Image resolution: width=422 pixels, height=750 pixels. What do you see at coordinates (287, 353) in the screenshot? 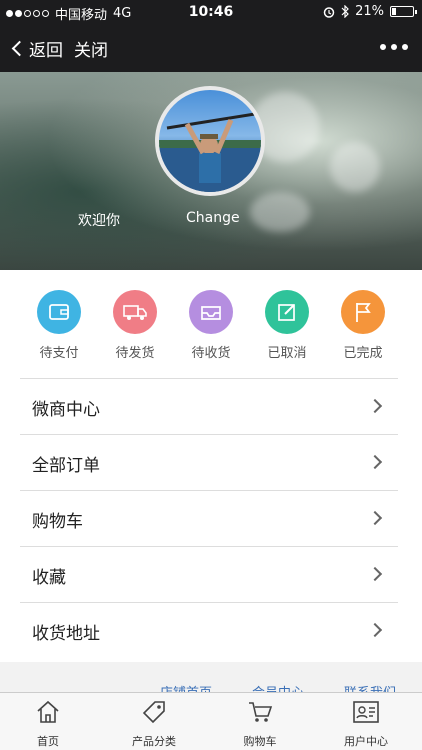
I see `order-status-label: 已取消` at bounding box center [287, 353].